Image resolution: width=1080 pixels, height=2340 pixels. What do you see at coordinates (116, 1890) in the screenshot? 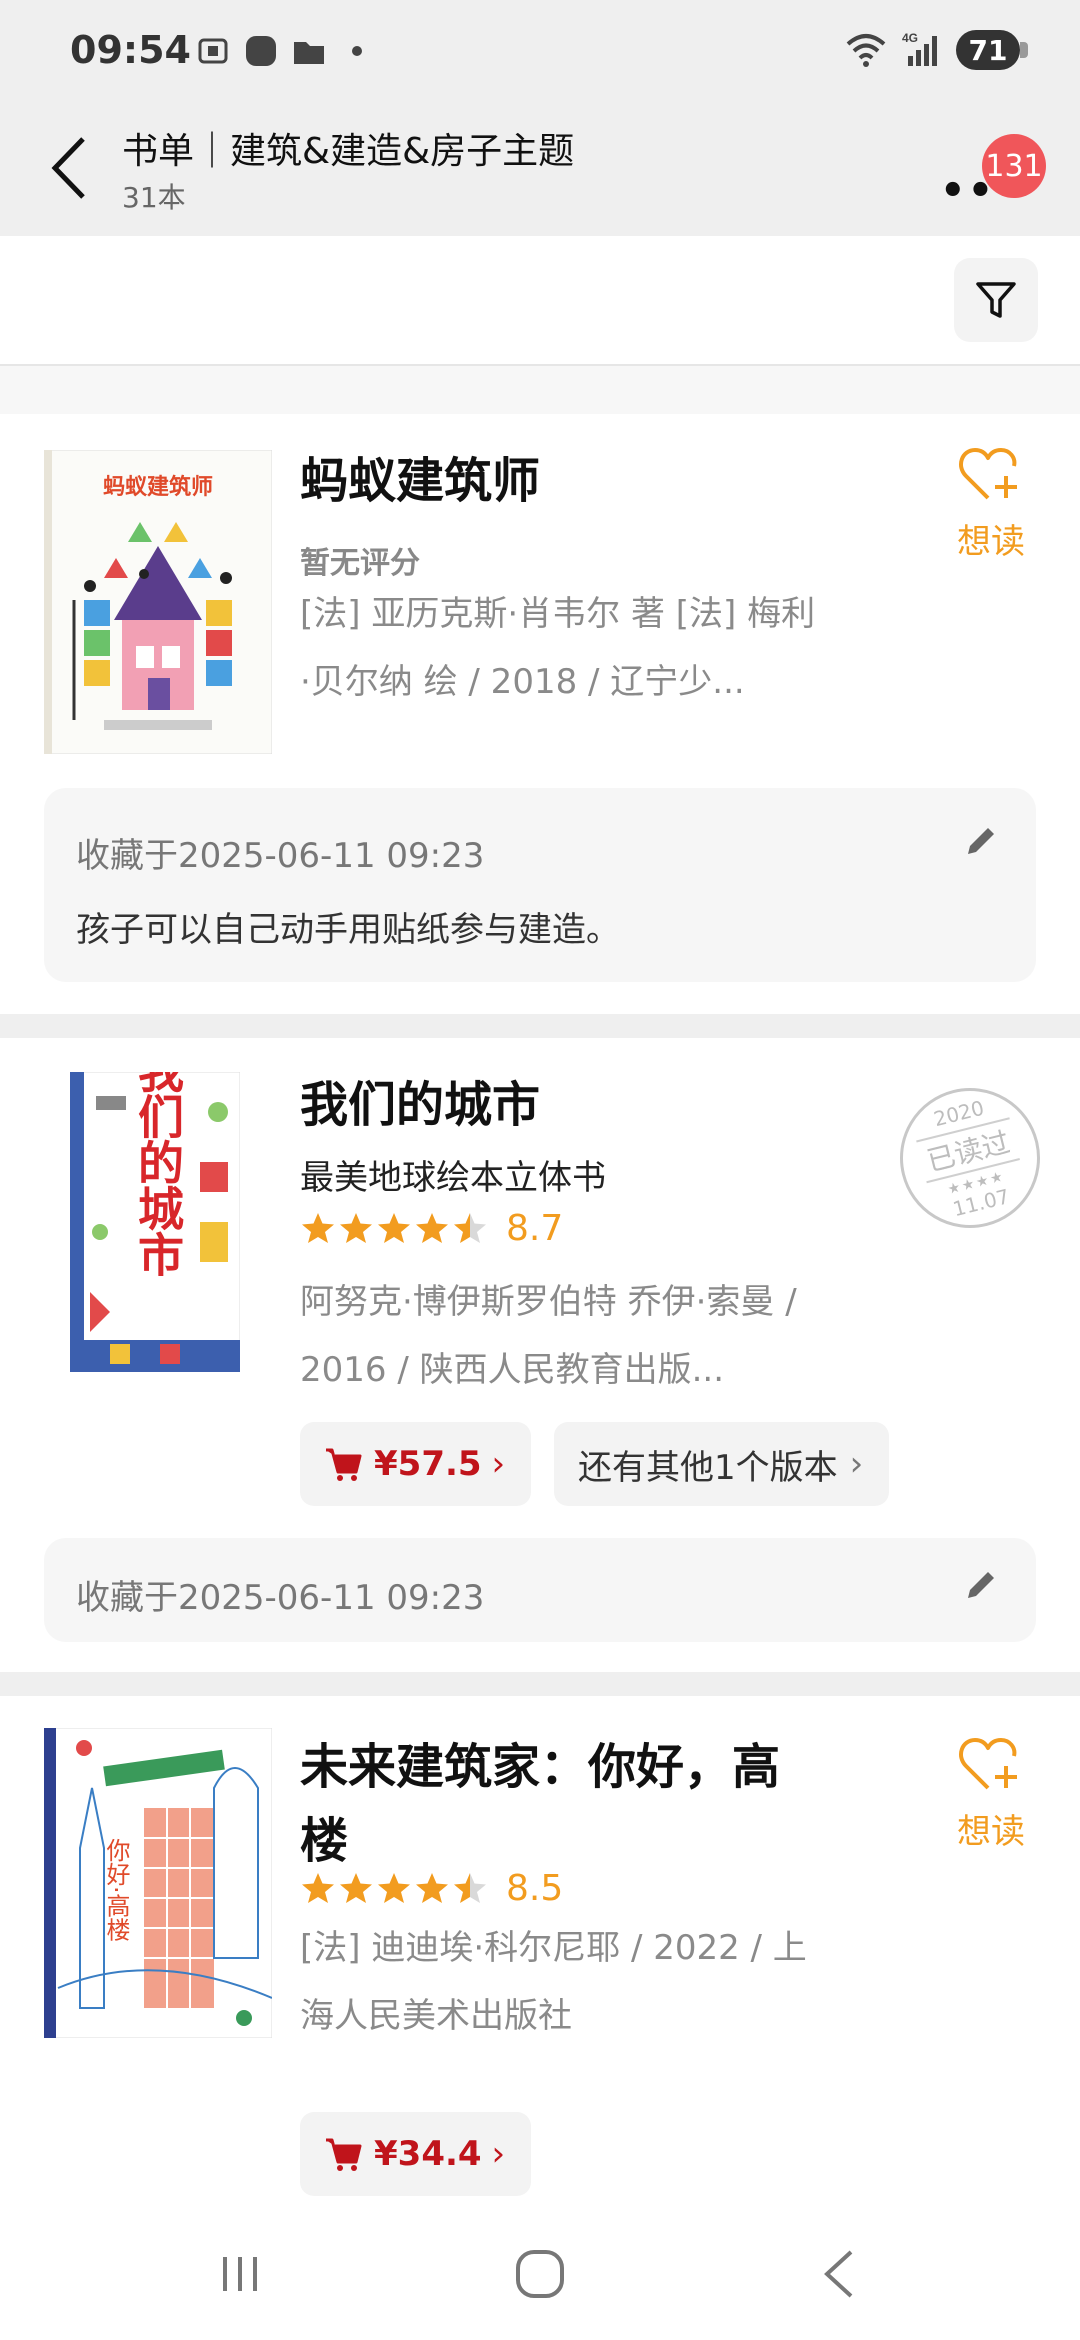
I see `cover-title: 你好·高楼` at bounding box center [116, 1890].